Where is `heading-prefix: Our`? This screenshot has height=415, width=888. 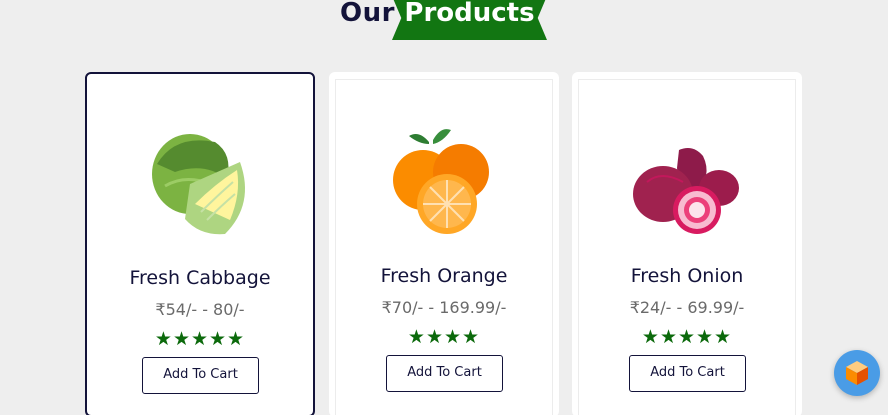 heading-prefix: Our is located at coordinates (367, 14).